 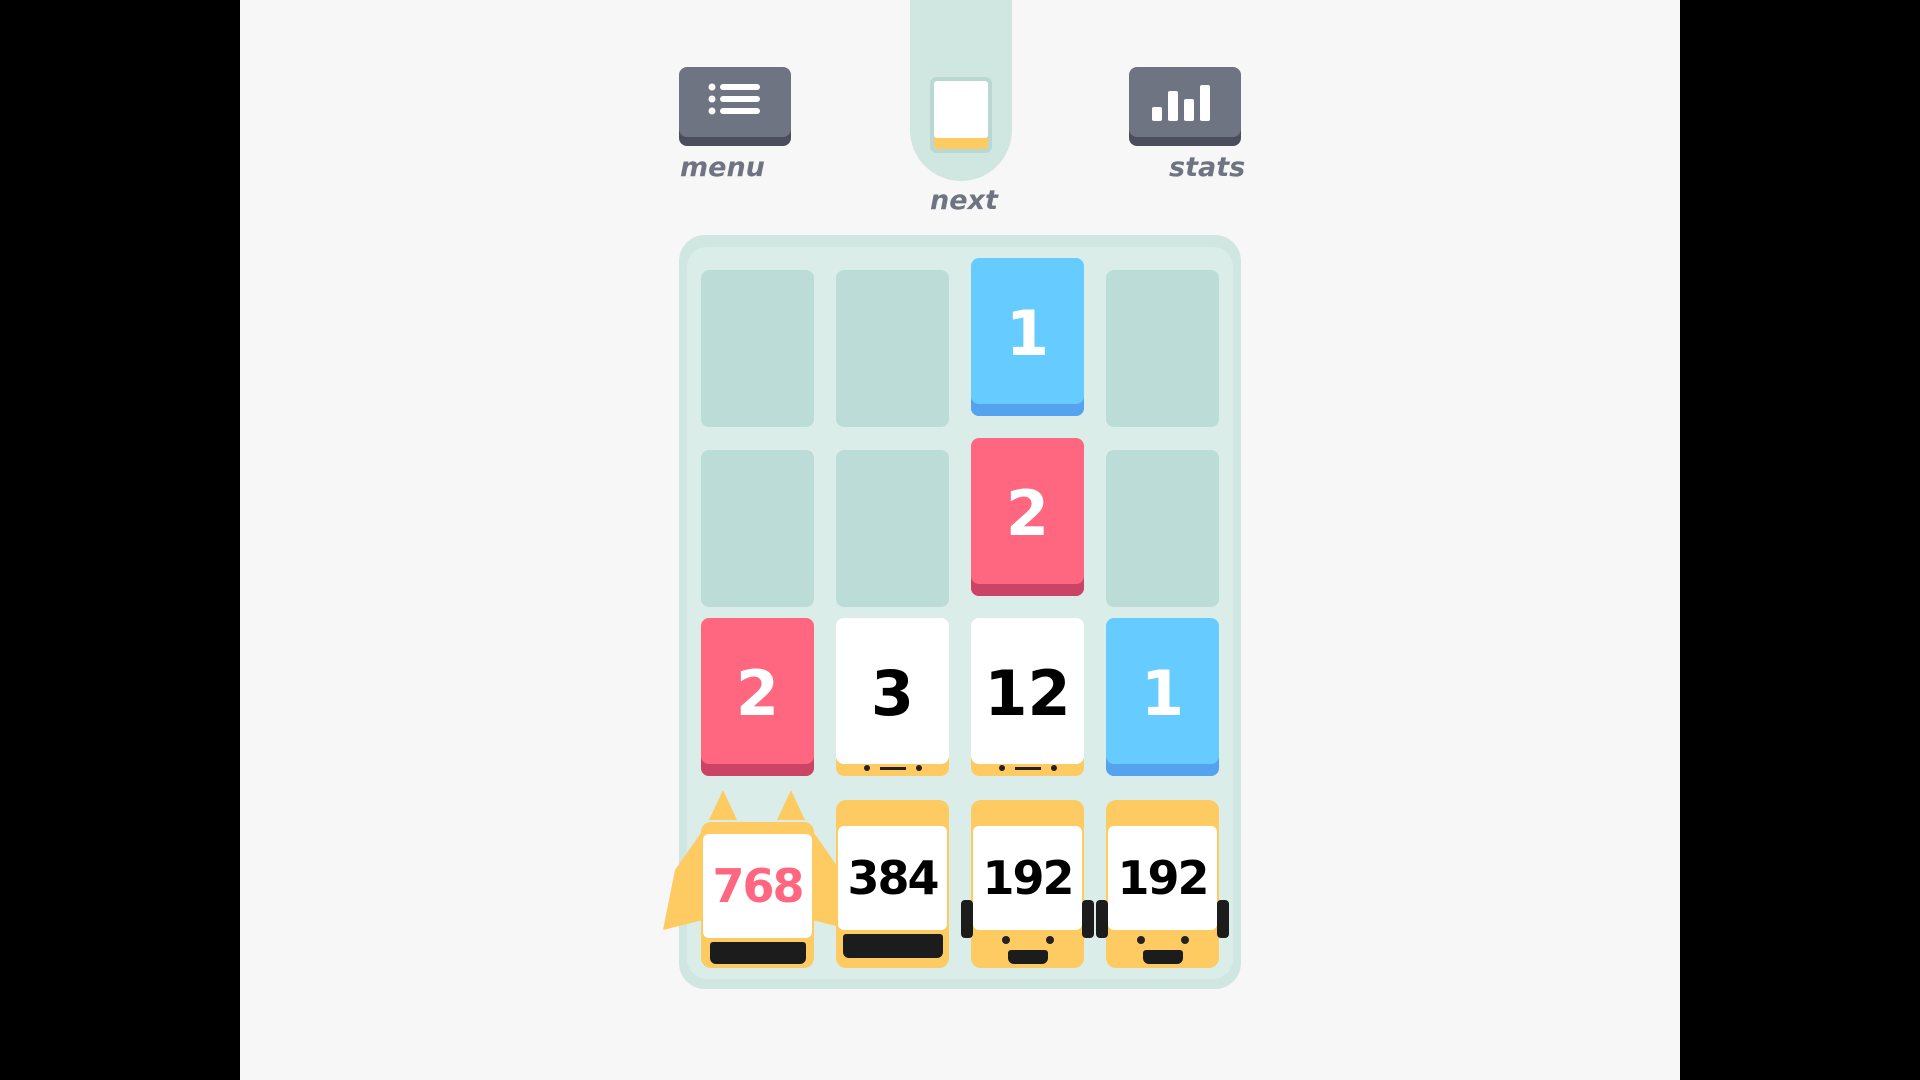 I want to click on tile-768: 768, so click(x=757, y=879).